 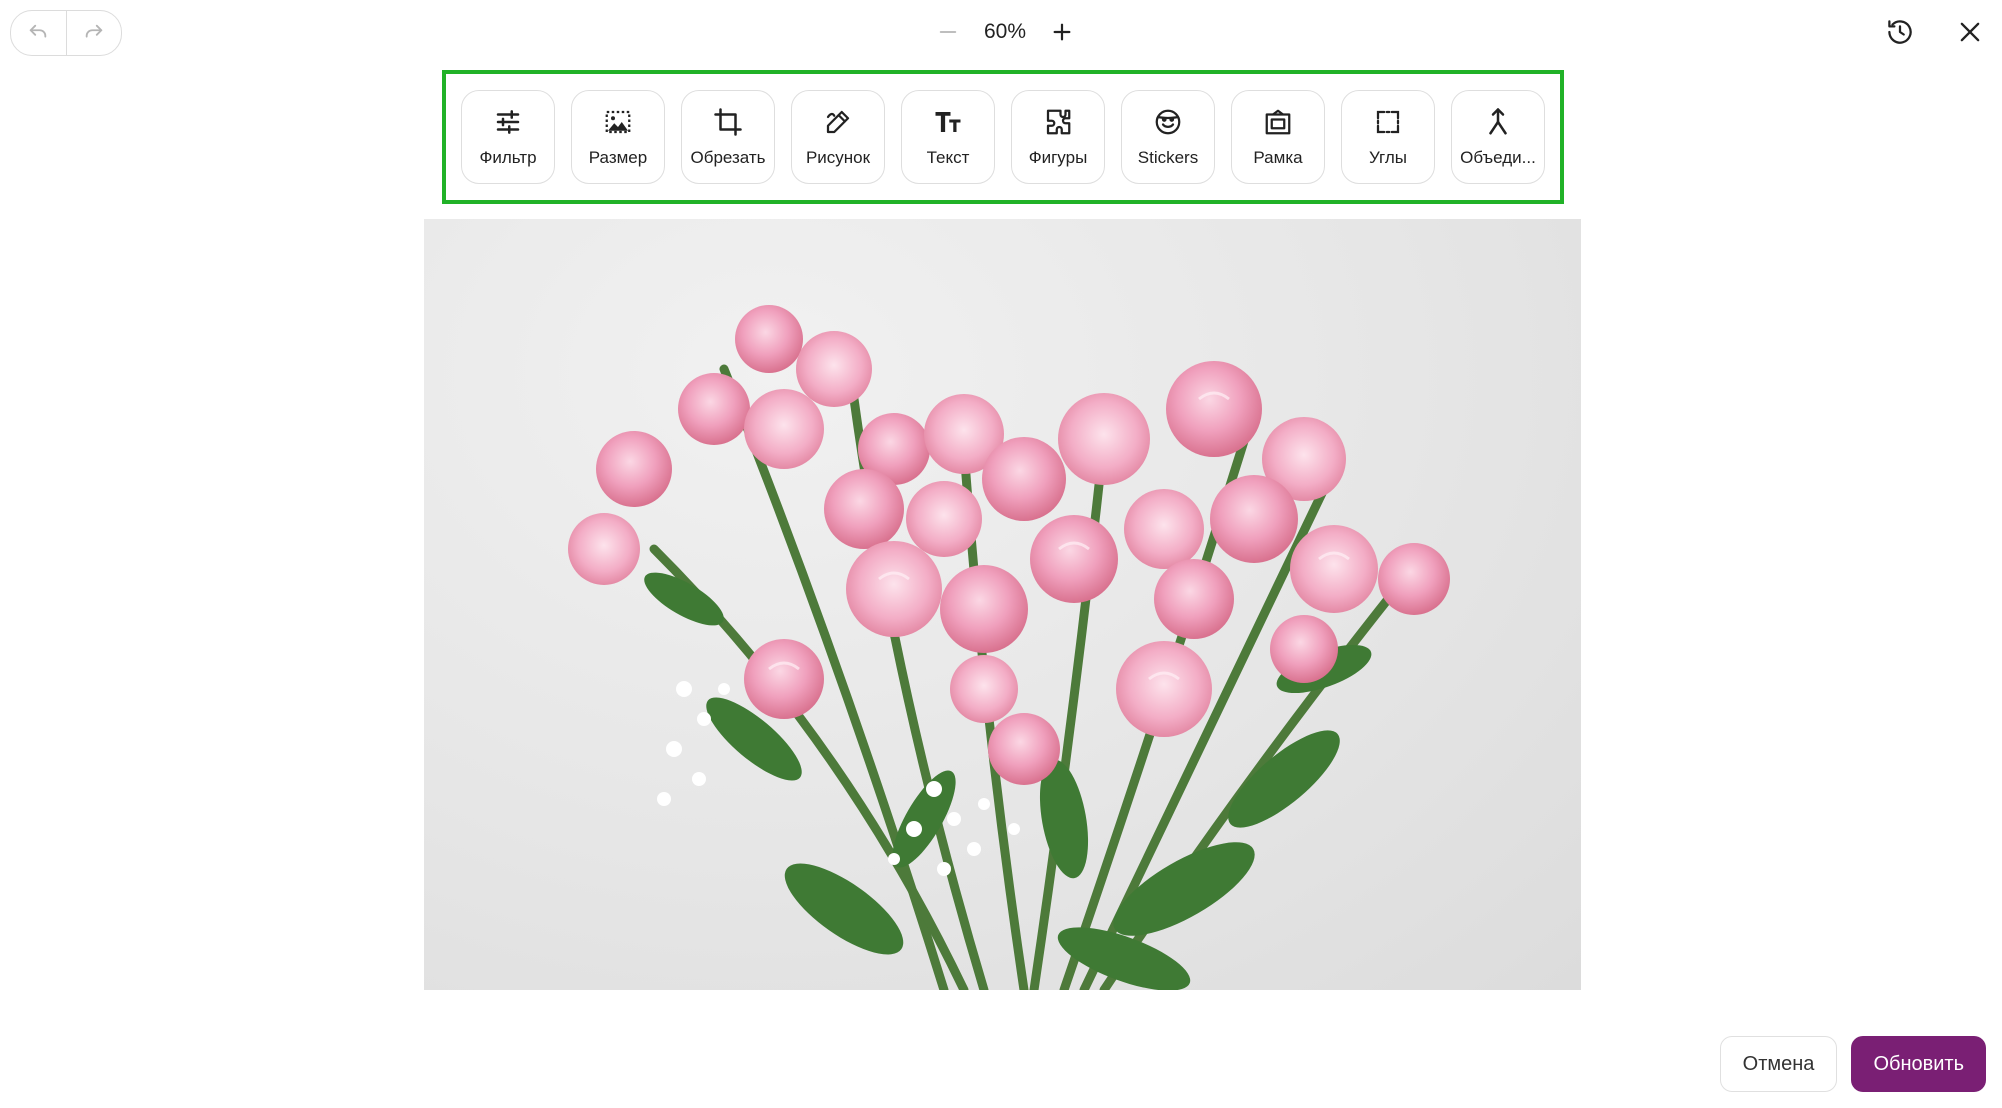 I want to click on tool-label: Обрезать, so click(x=728, y=157).